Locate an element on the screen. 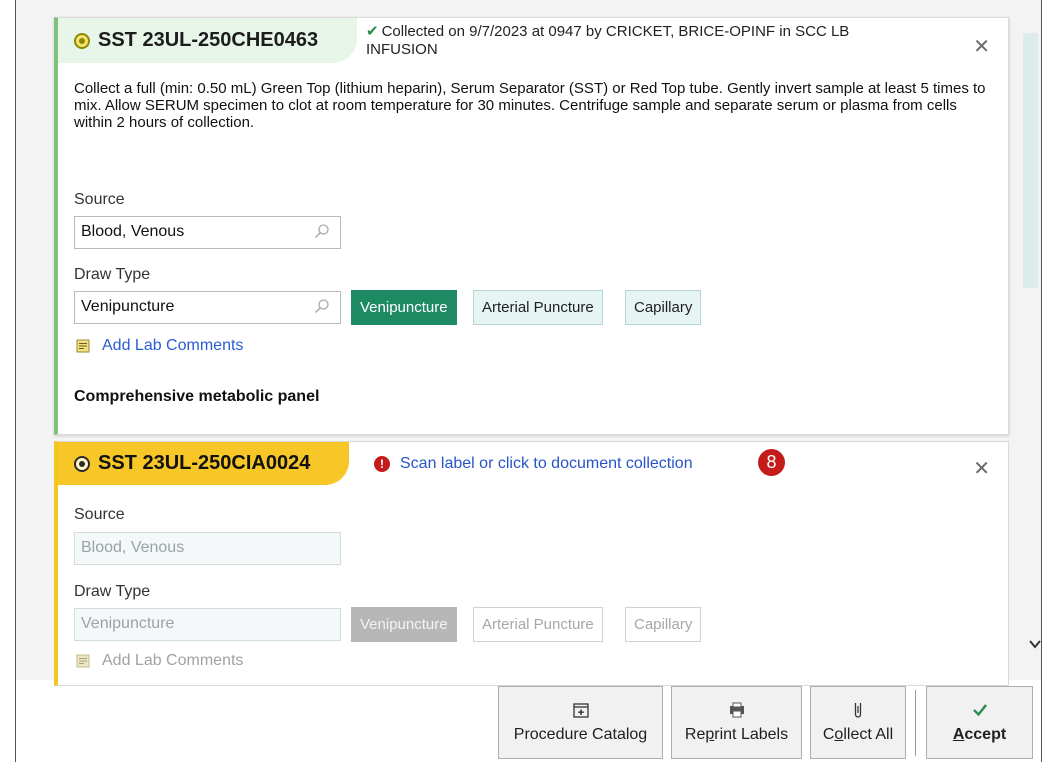 Image resolution: width=1050 pixels, height=762 pixels. check-icon: ✔ is located at coordinates (372, 31).